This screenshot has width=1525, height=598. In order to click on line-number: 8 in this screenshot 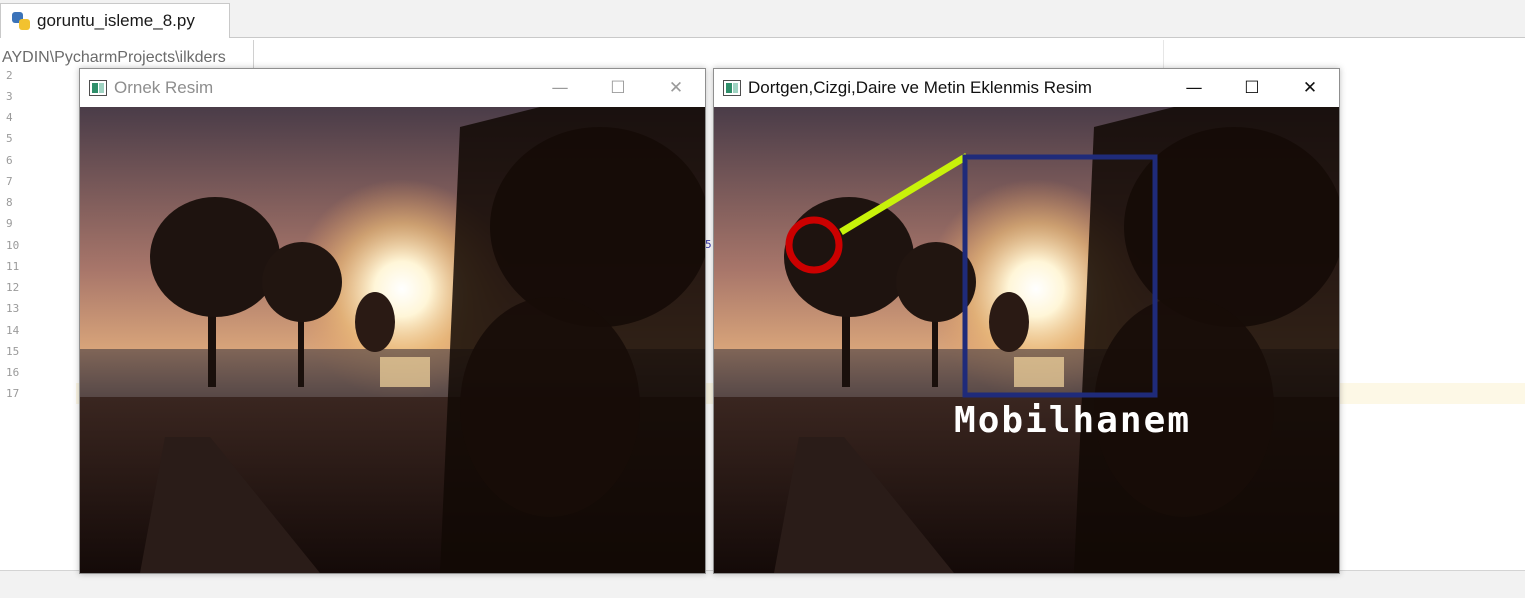, I will do `click(9, 202)`.